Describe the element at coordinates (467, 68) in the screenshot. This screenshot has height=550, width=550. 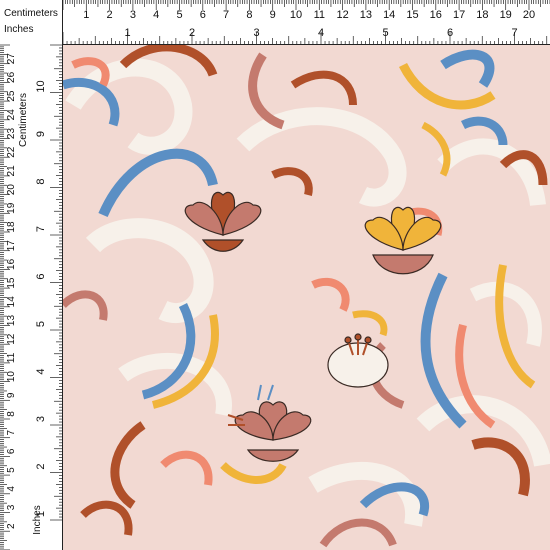
I see `blue-swirl` at that location.